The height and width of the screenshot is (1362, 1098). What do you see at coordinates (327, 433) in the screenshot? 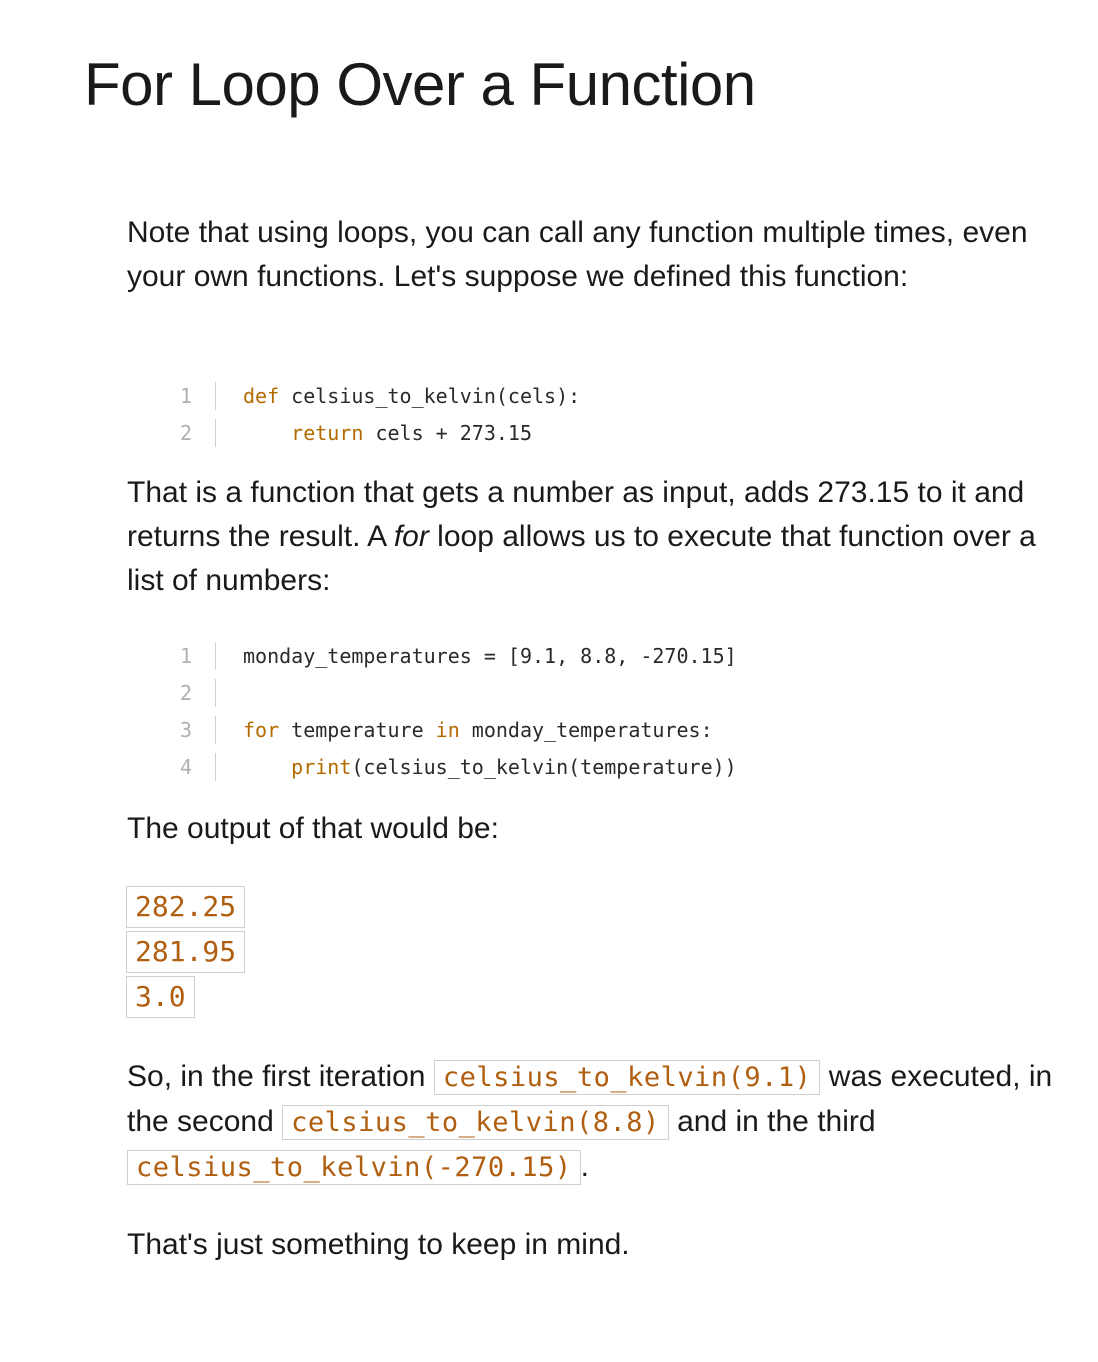
I see `keyword: return` at bounding box center [327, 433].